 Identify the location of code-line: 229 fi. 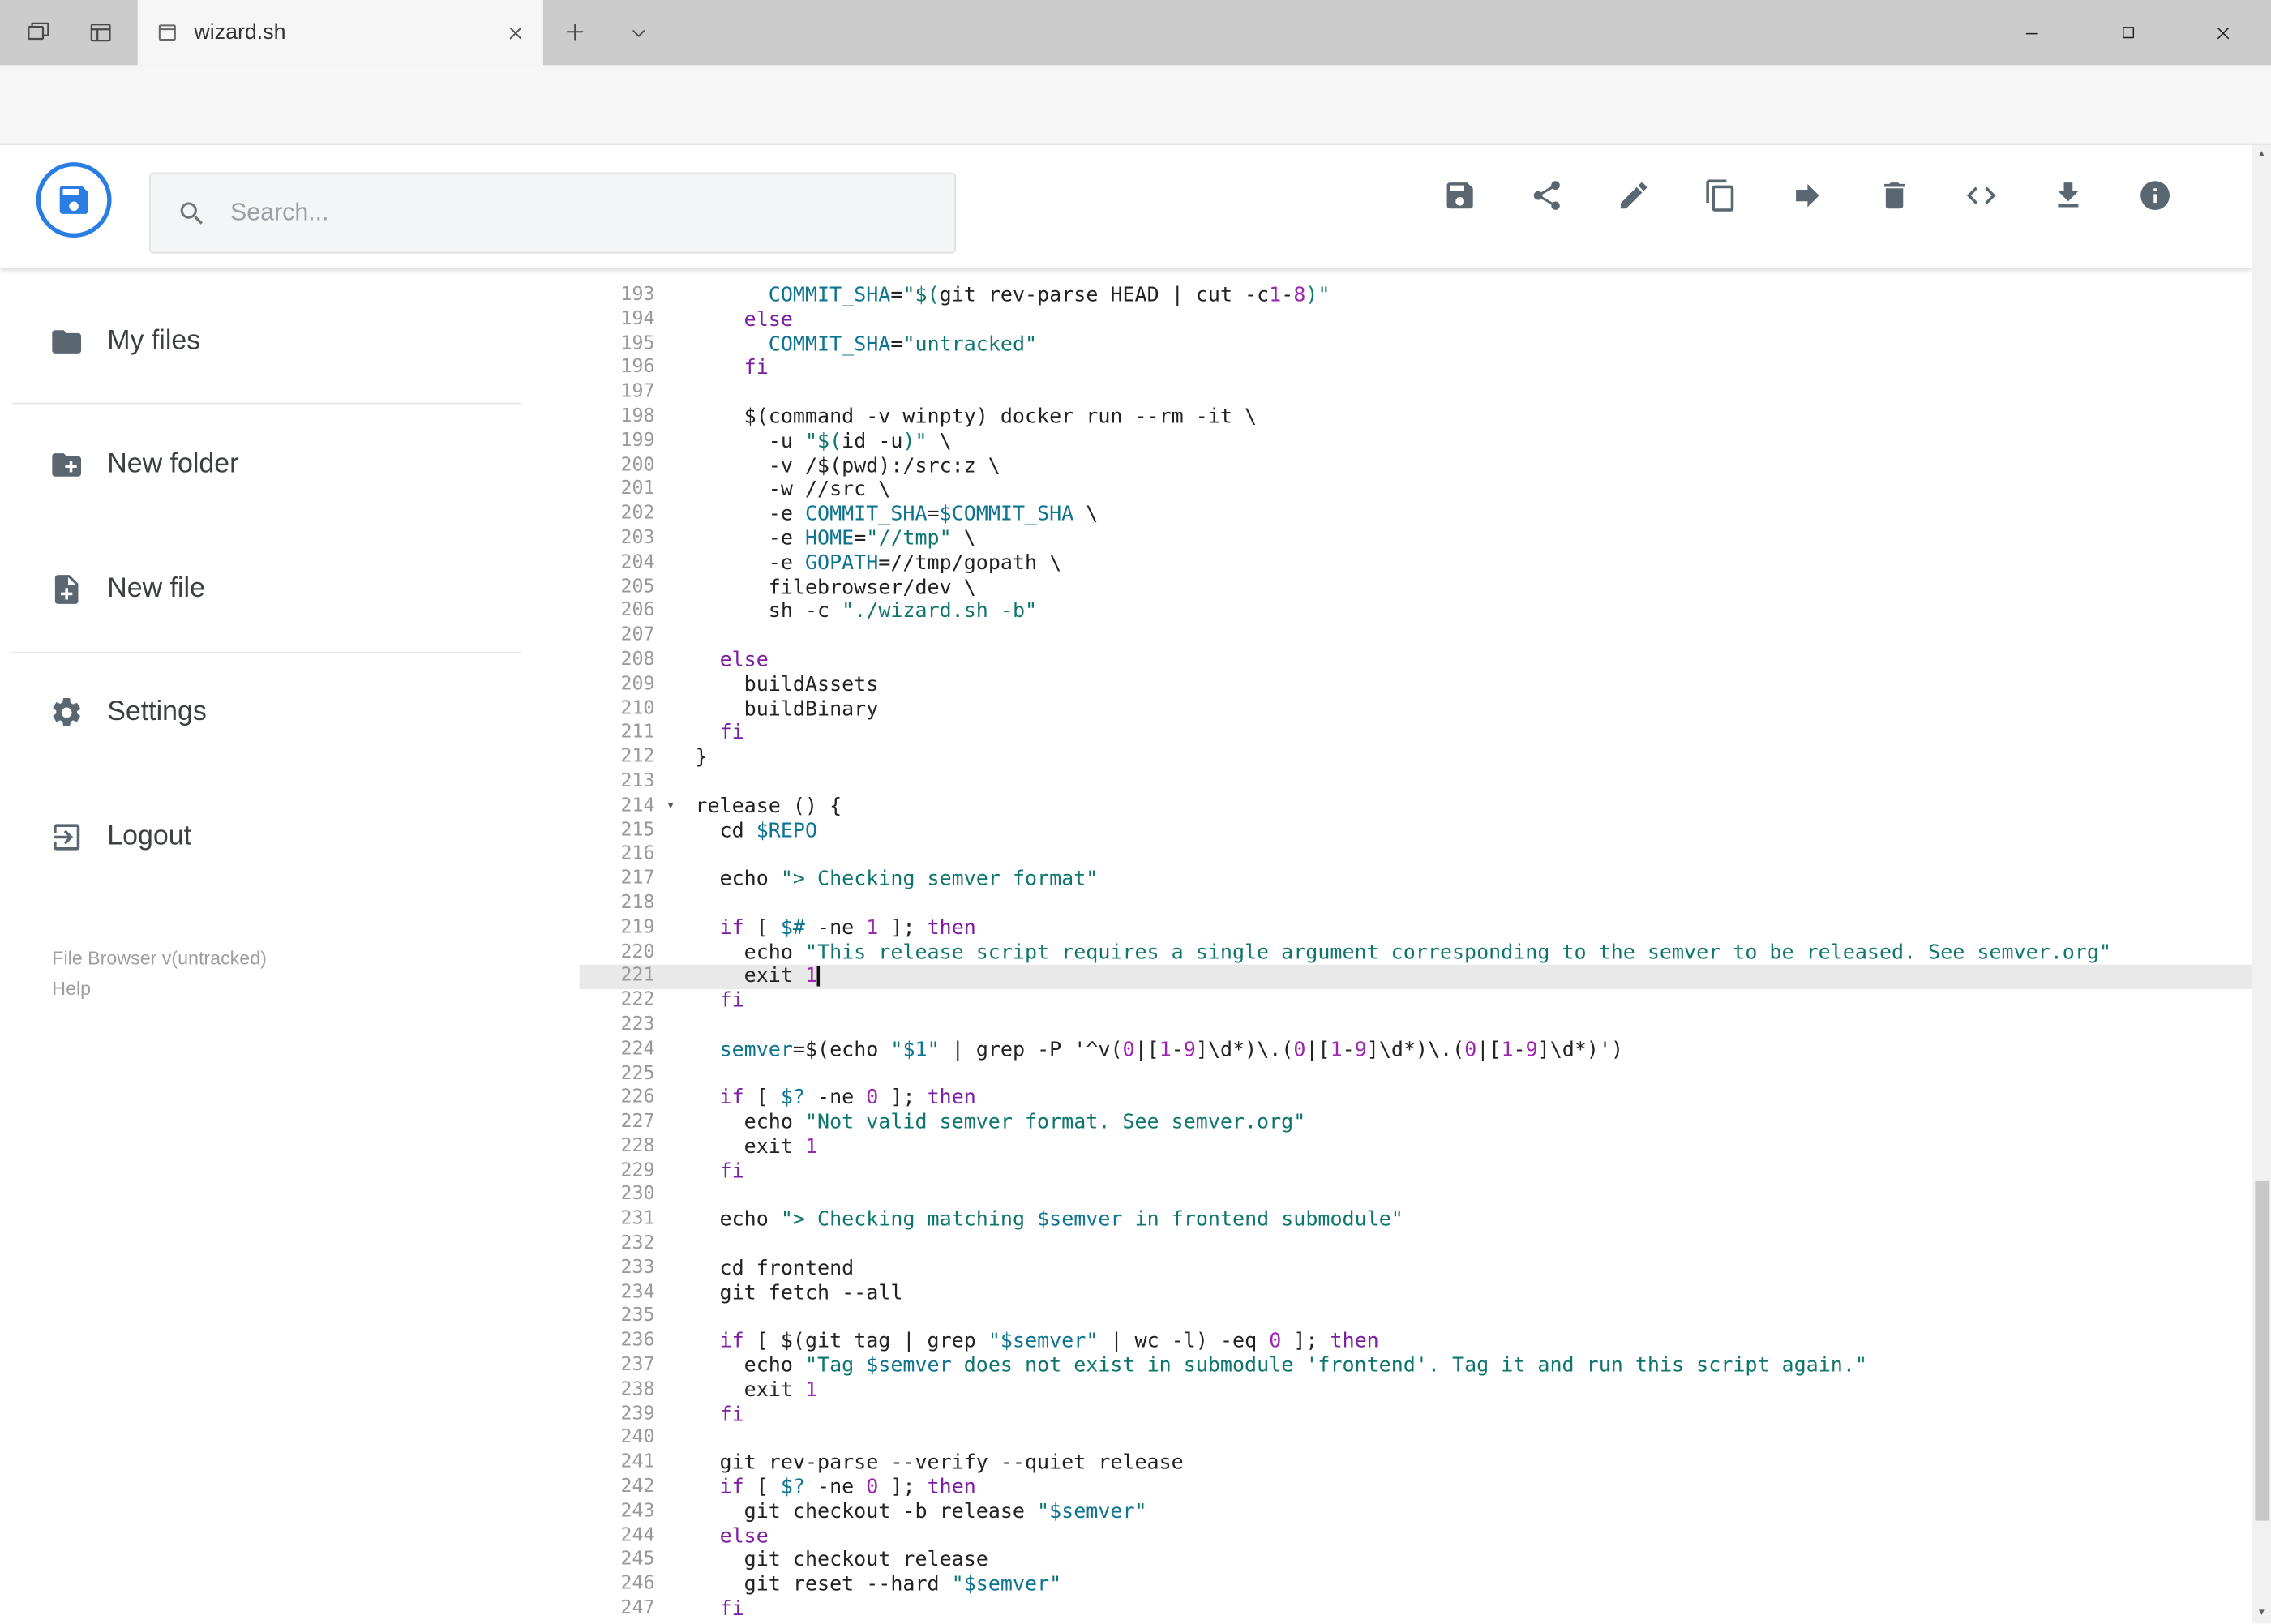
(1416, 1171).